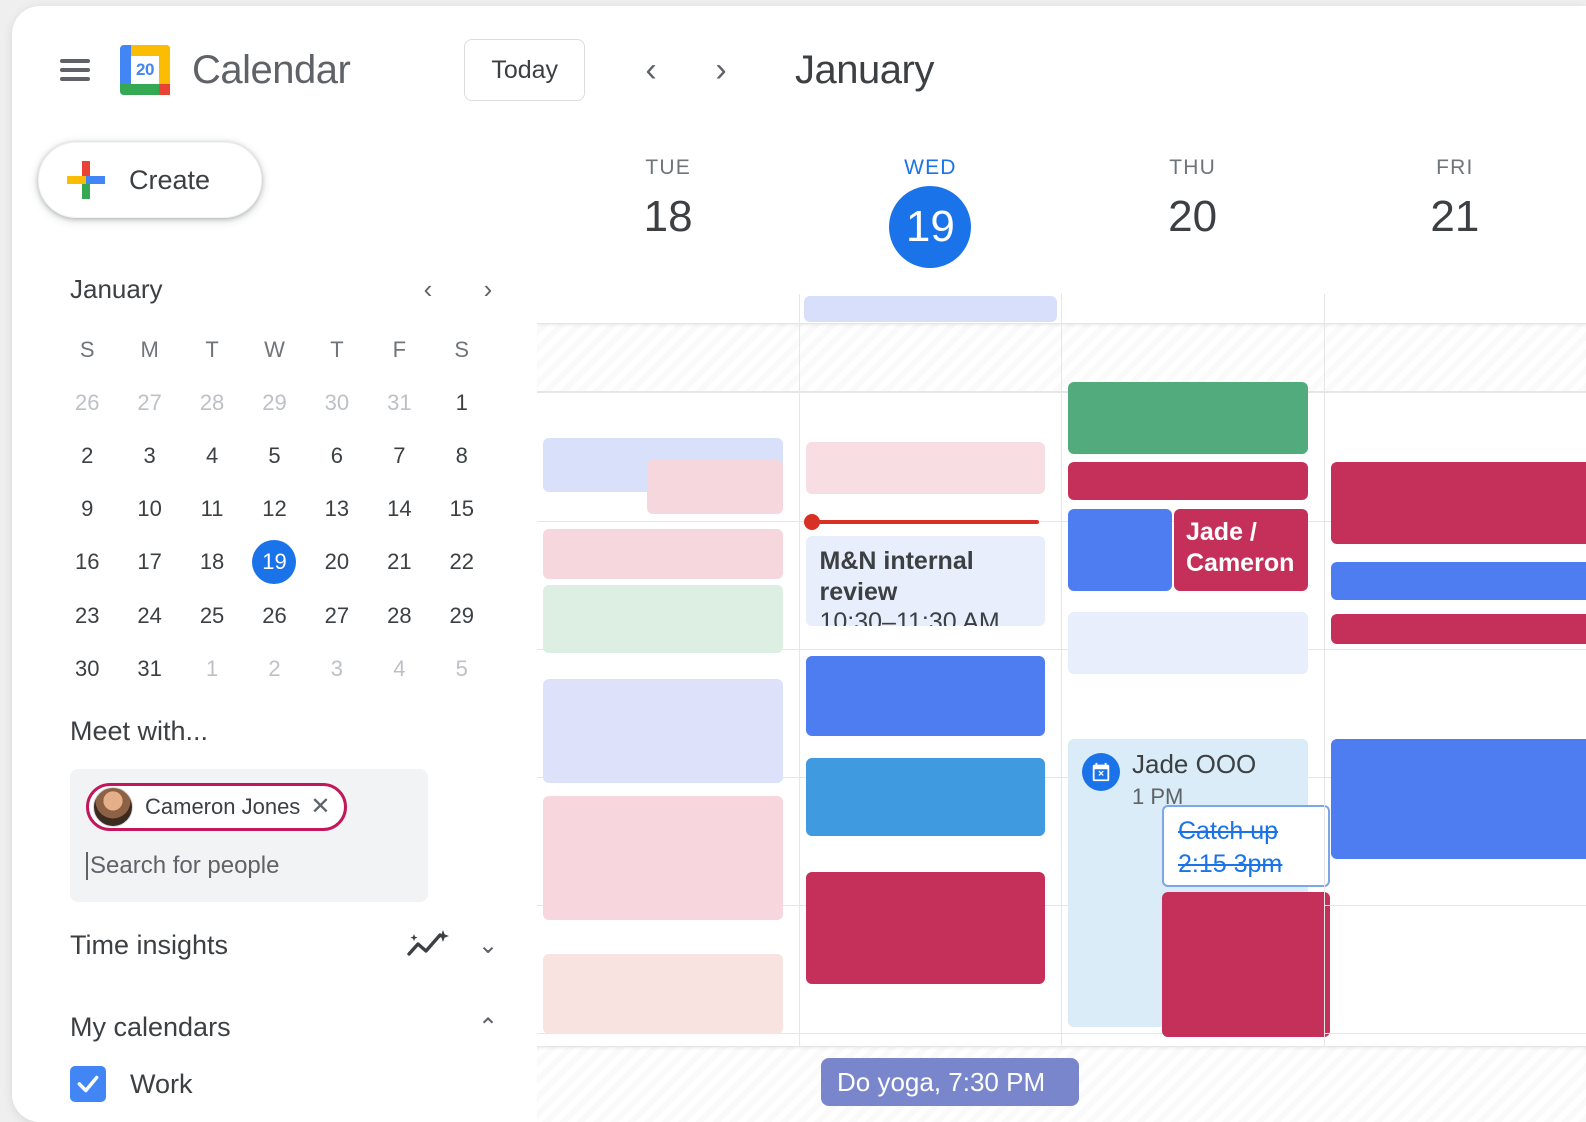 This screenshot has height=1122, width=1586. Describe the element at coordinates (337, 561) in the screenshot. I see `mini-calendar-day: 20` at that location.